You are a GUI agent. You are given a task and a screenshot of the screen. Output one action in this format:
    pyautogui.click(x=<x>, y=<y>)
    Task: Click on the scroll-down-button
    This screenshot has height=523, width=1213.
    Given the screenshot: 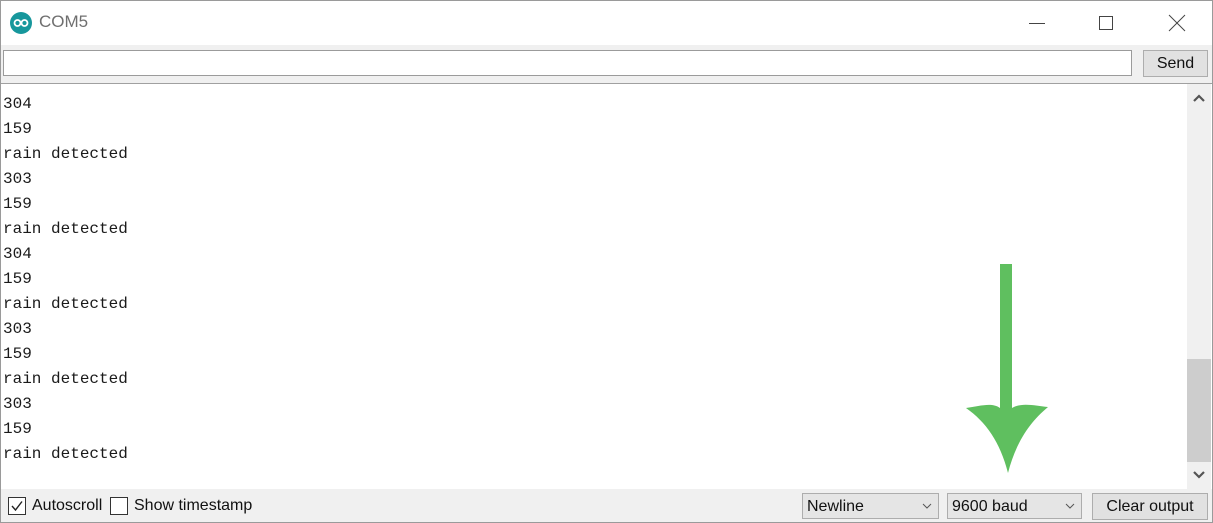 What is the action you would take?
    pyautogui.click(x=1199, y=475)
    